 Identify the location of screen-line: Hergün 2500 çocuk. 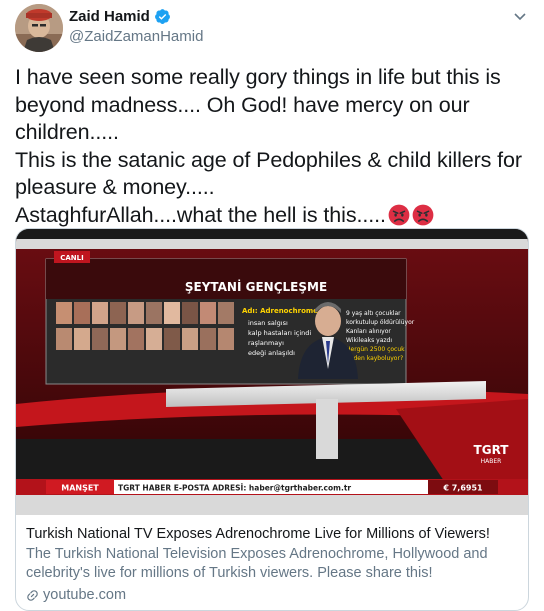
(375, 349).